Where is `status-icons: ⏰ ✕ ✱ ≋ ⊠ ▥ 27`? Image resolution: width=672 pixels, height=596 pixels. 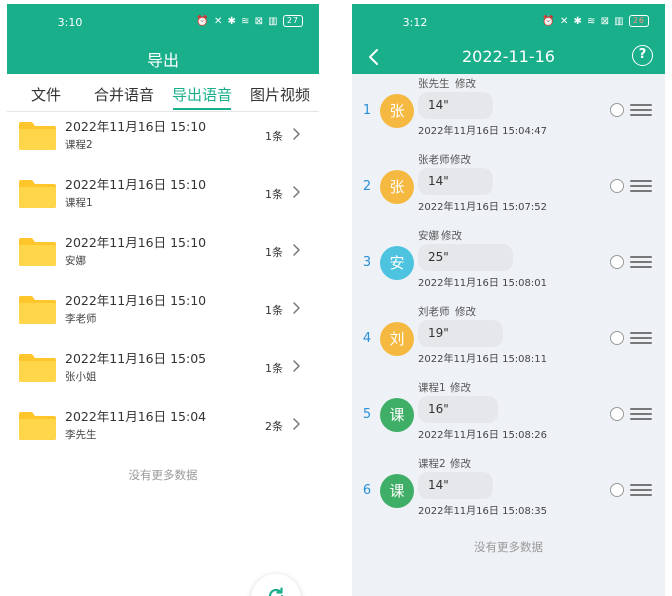
status-icons: ⏰ ✕ ✱ ≋ ⊠ ▥ 27 is located at coordinates (249, 21).